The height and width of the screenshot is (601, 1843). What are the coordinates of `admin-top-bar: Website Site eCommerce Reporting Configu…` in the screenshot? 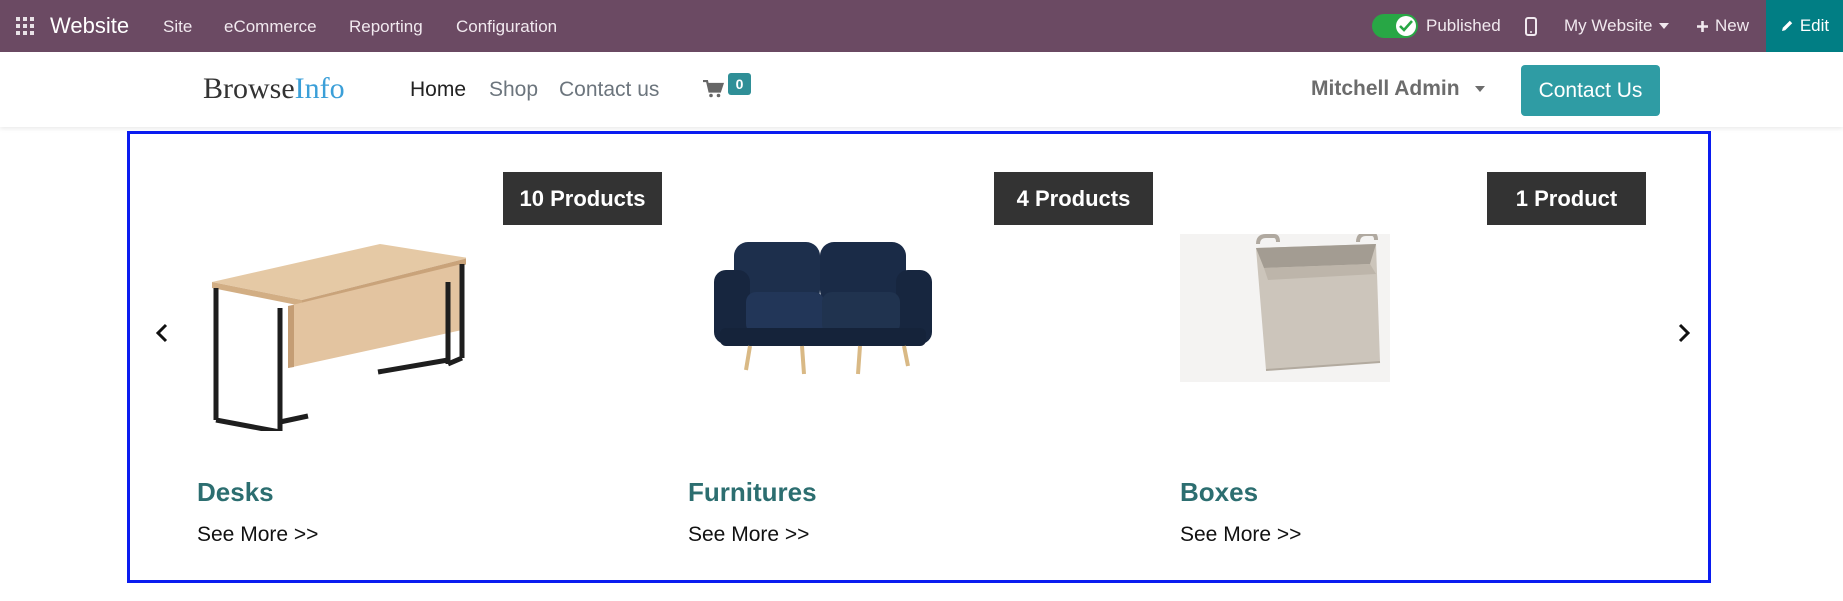 It's located at (921, 26).